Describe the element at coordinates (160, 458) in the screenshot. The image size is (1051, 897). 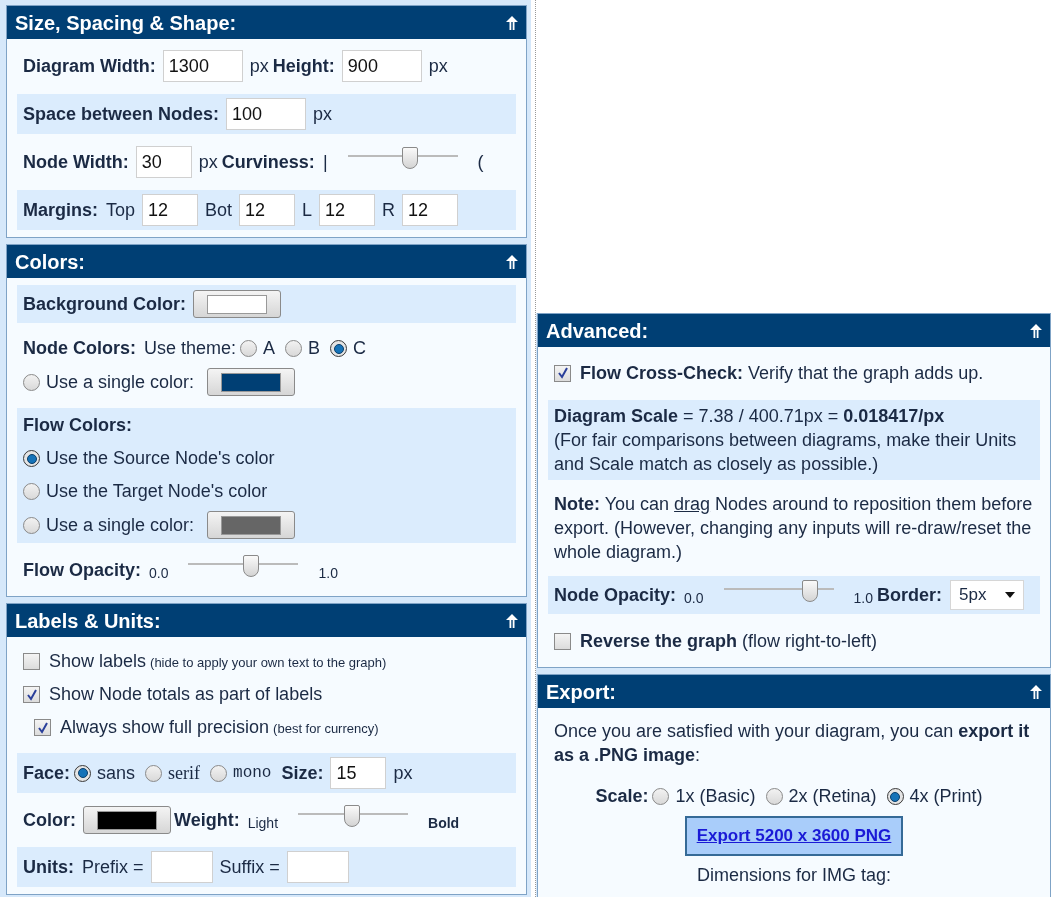
I see `radio-label: Use the Source Node's color` at that location.